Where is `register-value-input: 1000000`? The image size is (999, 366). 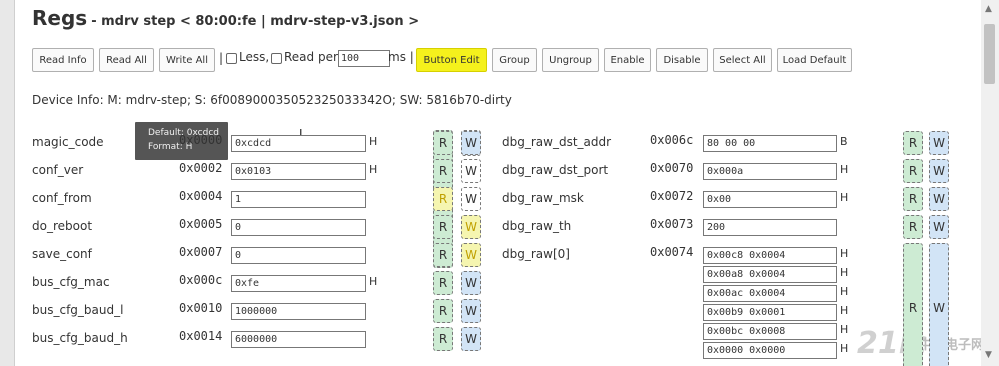 register-value-input: 1000000 is located at coordinates (298, 311).